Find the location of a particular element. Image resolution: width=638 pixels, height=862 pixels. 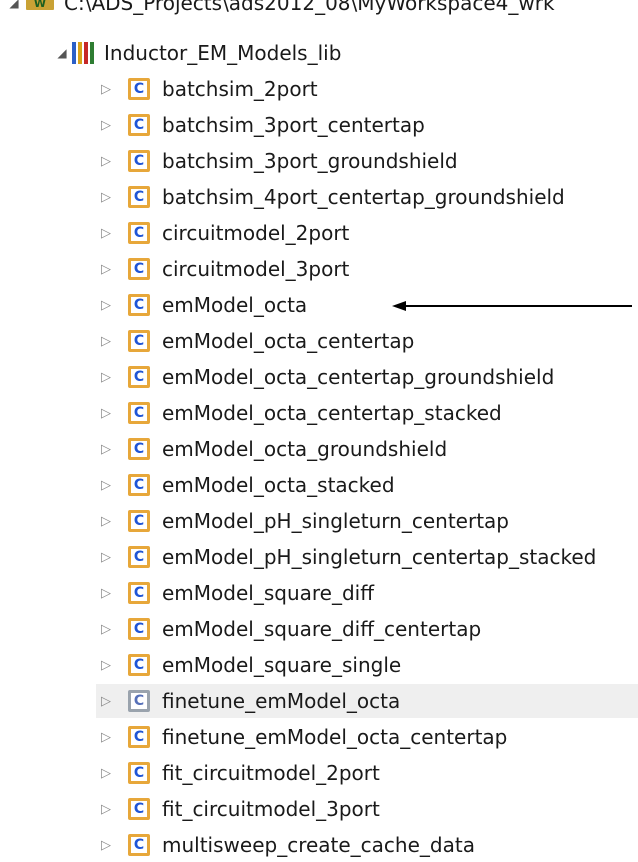

cell-row: ▷ Cbatchsim_3port_groundshield is located at coordinates (277, 161).